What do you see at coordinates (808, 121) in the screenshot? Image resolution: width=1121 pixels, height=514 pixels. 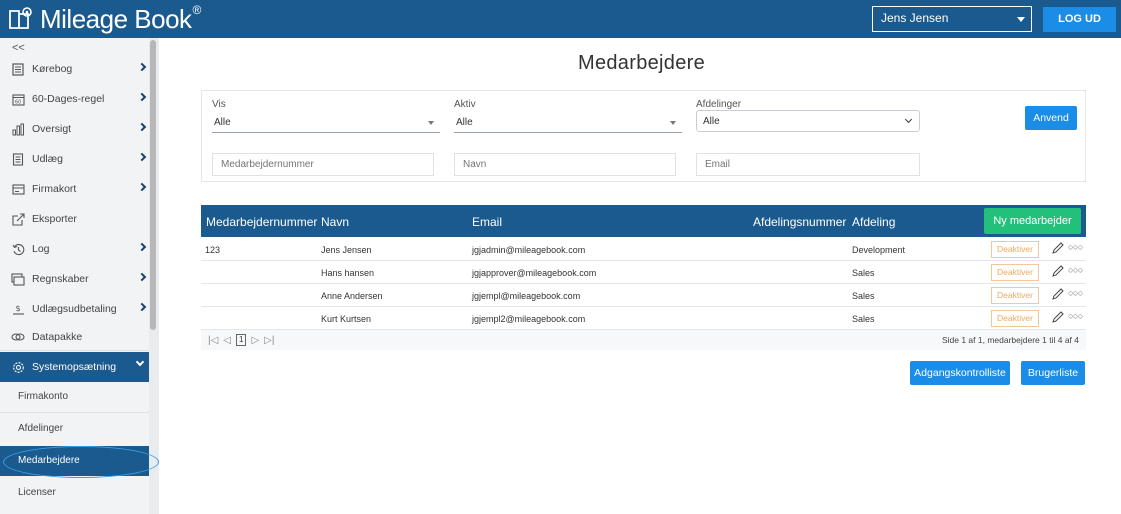 I see `afdelinger-select: Alle` at bounding box center [808, 121].